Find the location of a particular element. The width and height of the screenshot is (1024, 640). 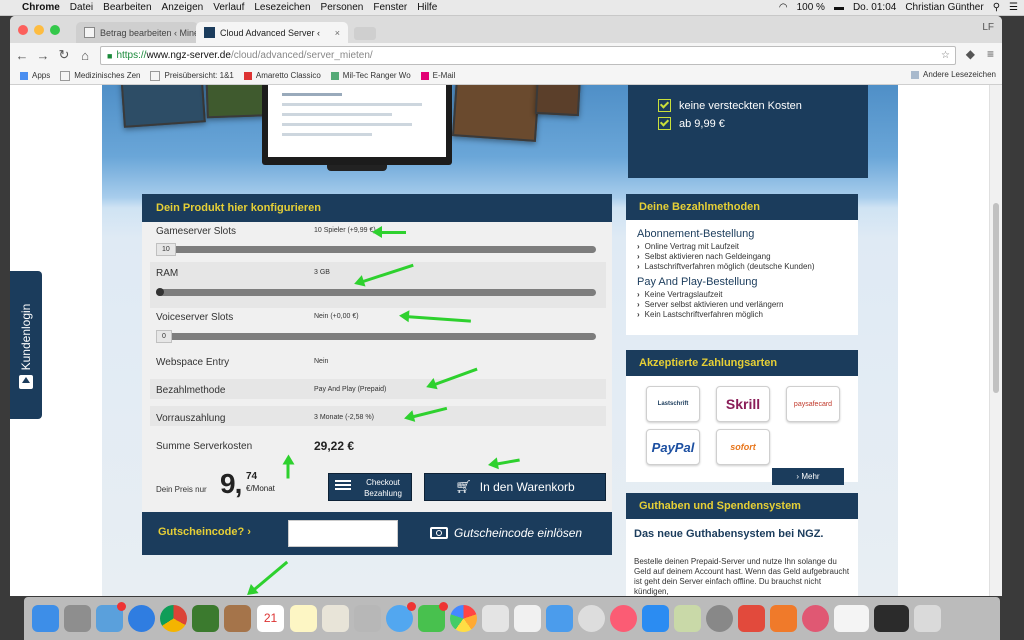

chrome-menu-icon: ≡ is located at coordinates (990, 54).